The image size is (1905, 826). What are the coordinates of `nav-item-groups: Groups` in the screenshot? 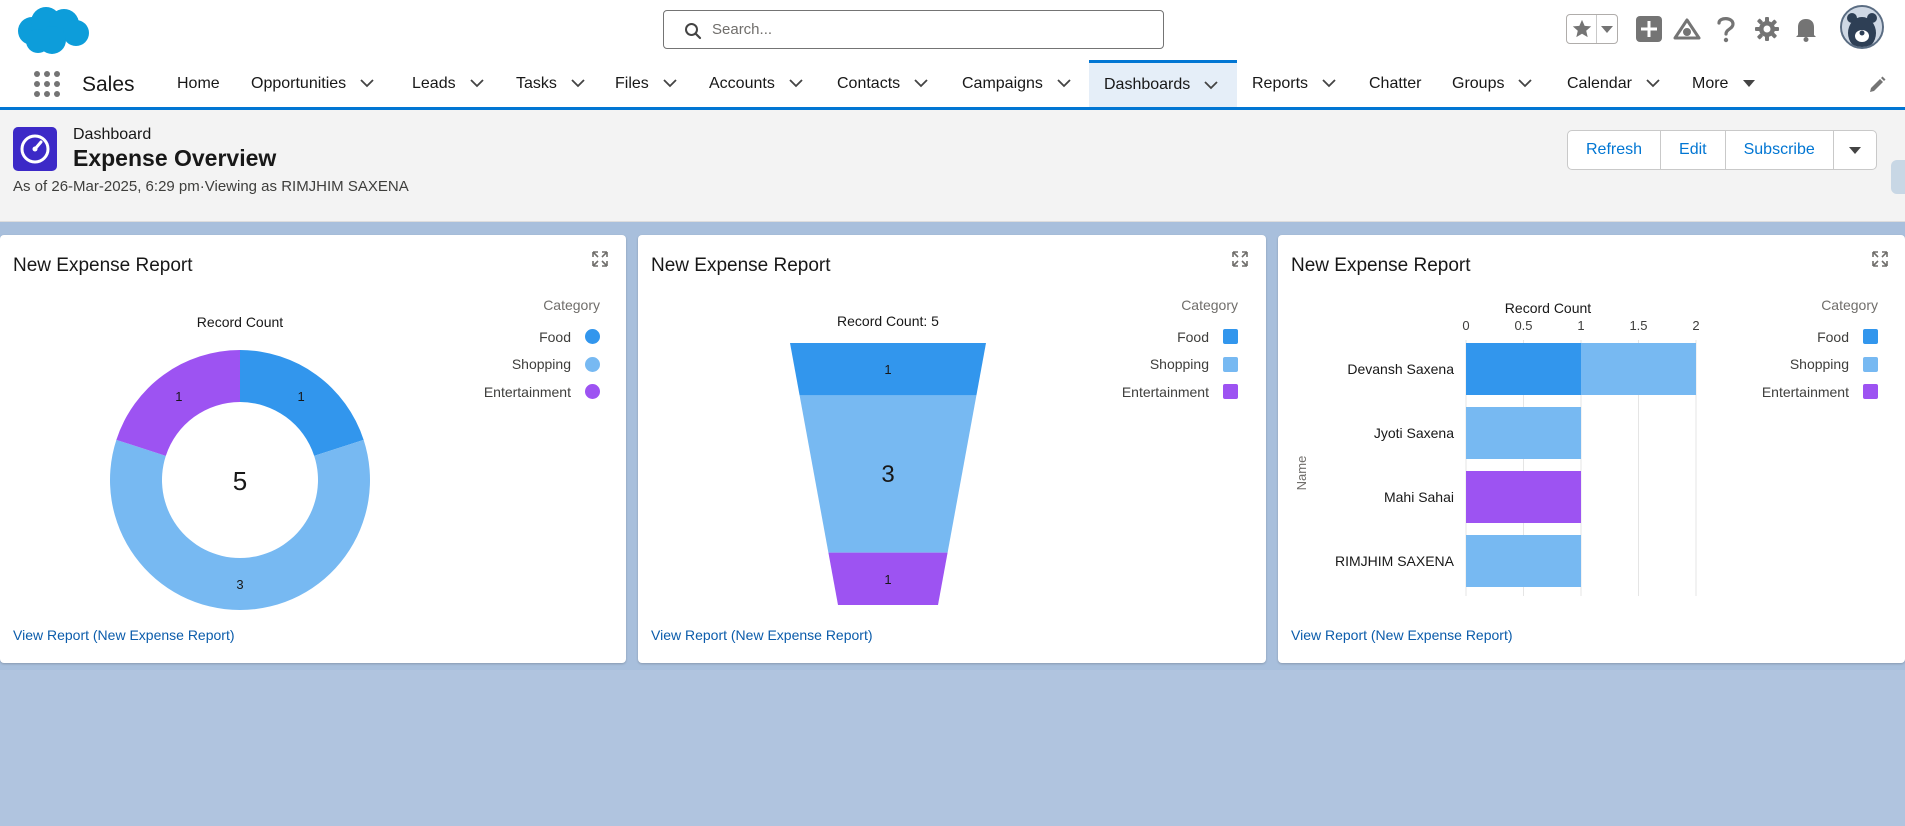 It's located at (1492, 83).